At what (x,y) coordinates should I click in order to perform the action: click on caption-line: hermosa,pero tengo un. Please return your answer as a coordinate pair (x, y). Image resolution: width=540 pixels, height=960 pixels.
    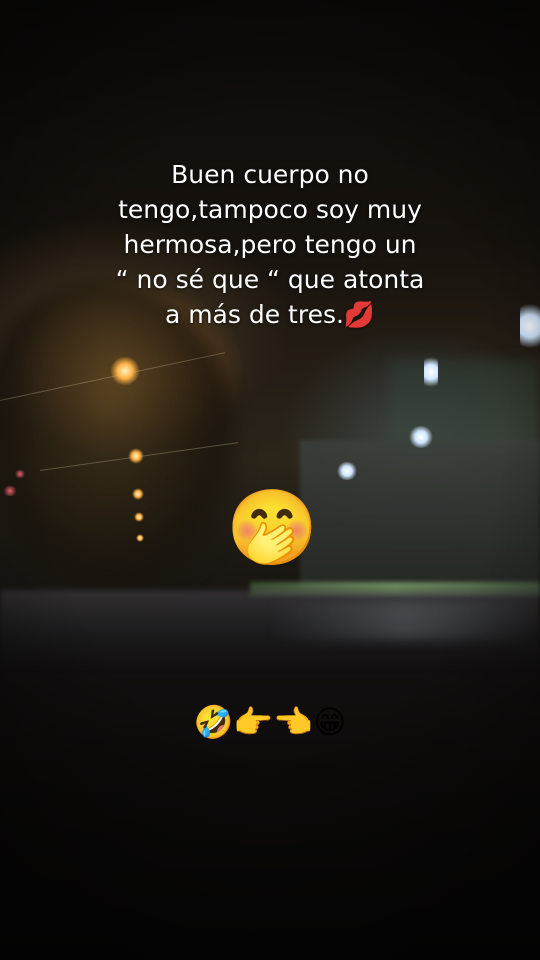
    Looking at the image, I should click on (270, 244).